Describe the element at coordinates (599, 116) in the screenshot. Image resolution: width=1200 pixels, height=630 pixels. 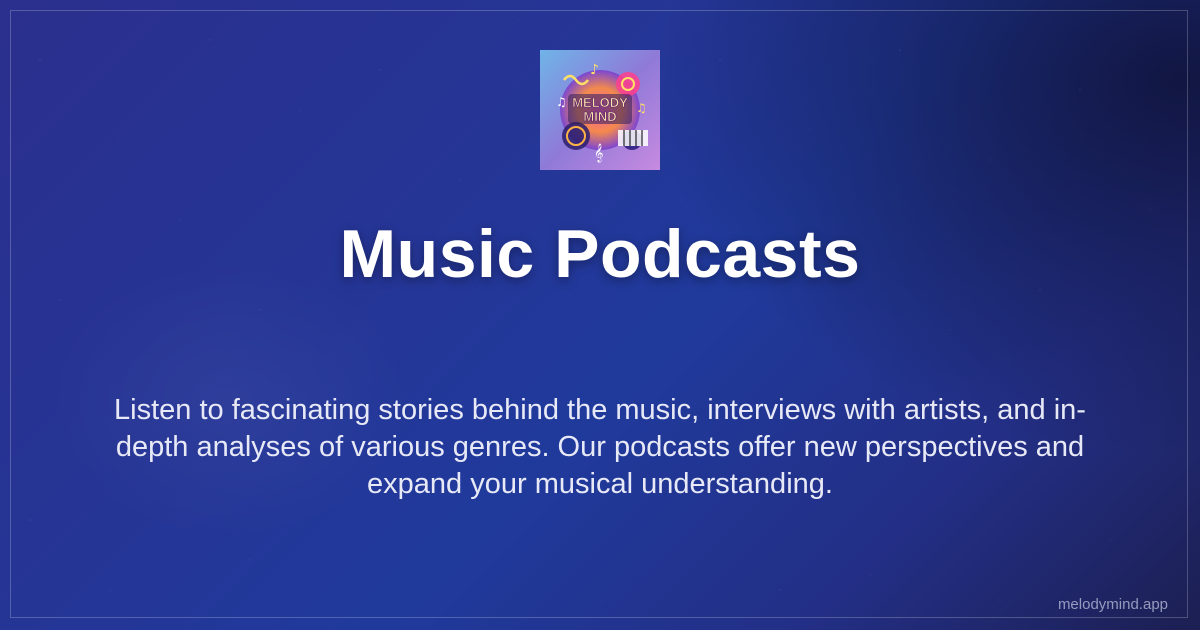
I see `logo-text-line2: MIND` at that location.